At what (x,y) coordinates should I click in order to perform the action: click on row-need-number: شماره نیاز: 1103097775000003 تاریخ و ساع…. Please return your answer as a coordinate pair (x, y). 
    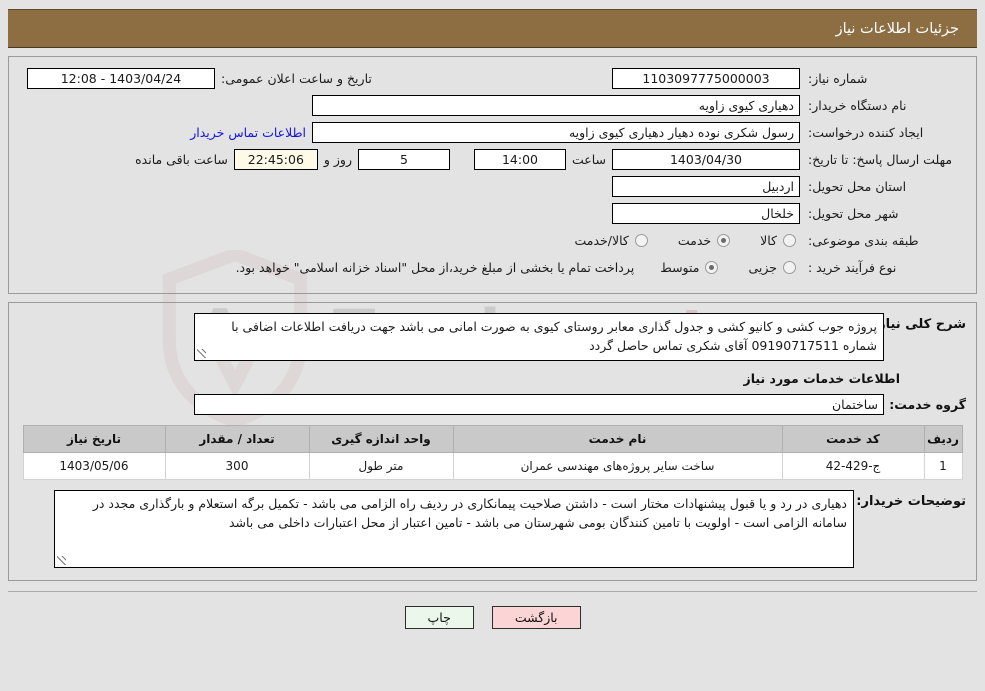
    Looking at the image, I should click on (492, 78).